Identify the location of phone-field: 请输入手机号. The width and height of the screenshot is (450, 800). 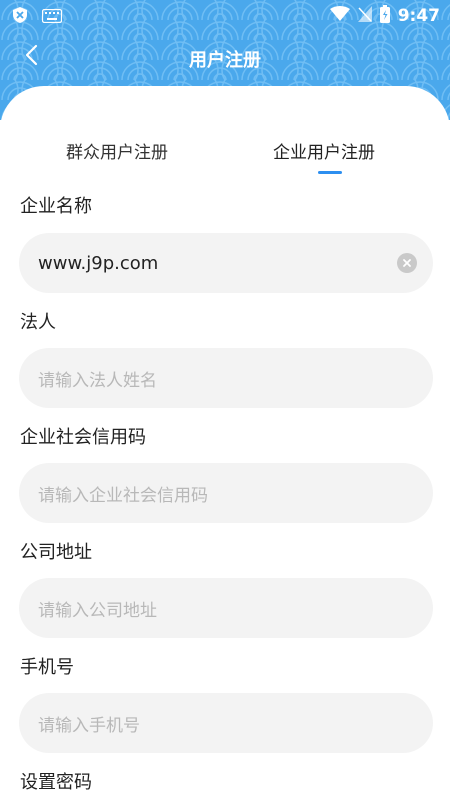
(226, 723).